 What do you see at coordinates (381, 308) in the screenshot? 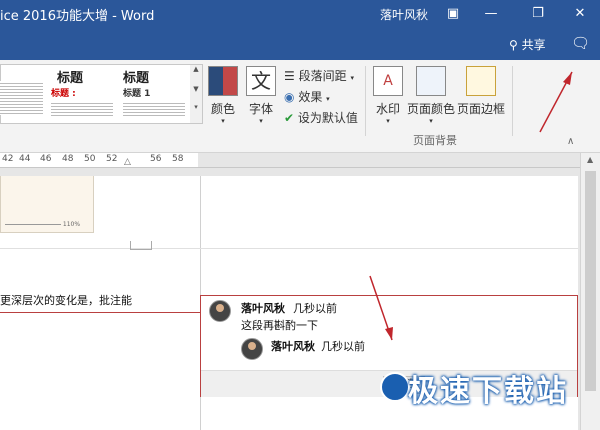
I see `arrow-to-comment-balloon` at bounding box center [381, 308].